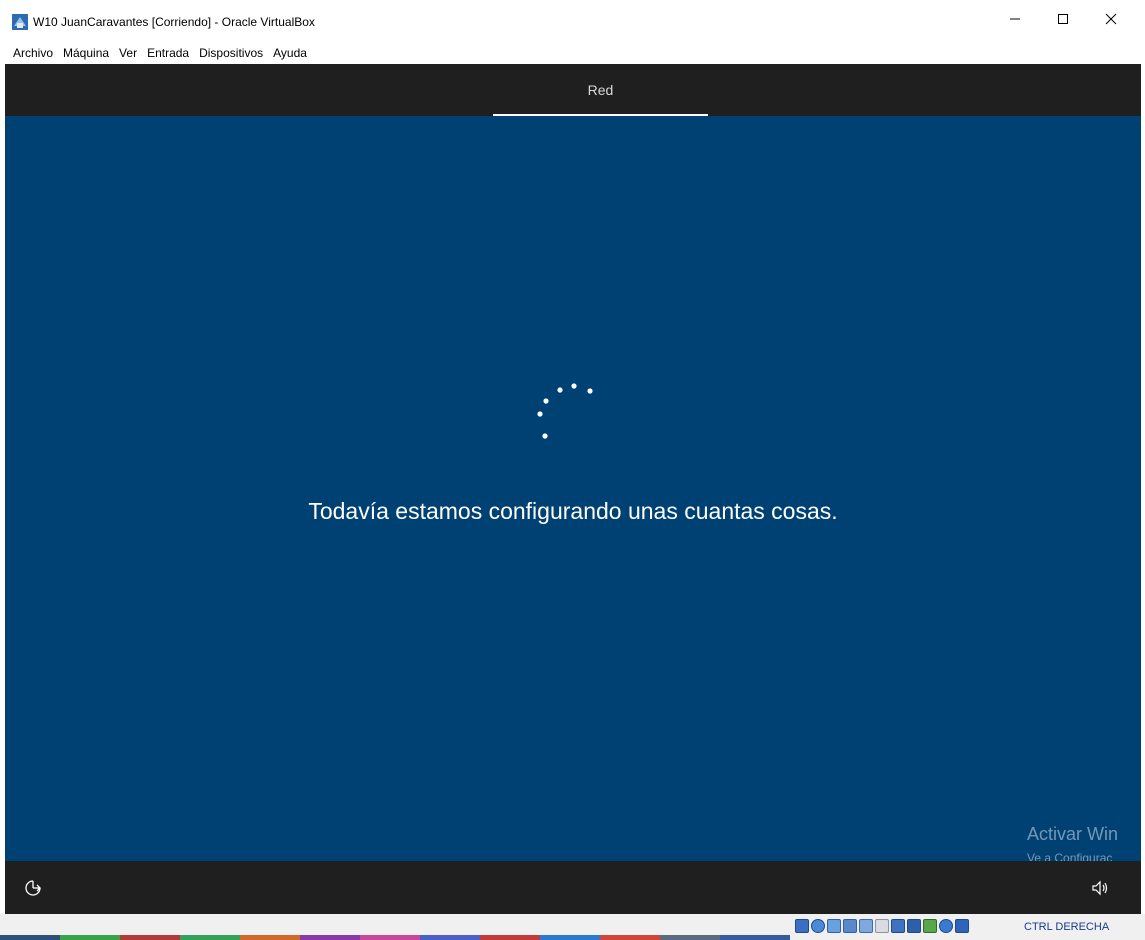 The height and width of the screenshot is (940, 1145). What do you see at coordinates (1067, 927) in the screenshot?
I see `host-key-label: CTRL DERECHA` at bounding box center [1067, 927].